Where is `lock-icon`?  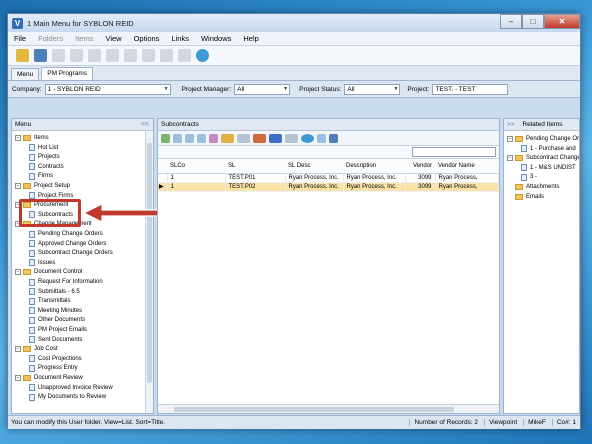
lock-icon is located at coordinates (22, 55).